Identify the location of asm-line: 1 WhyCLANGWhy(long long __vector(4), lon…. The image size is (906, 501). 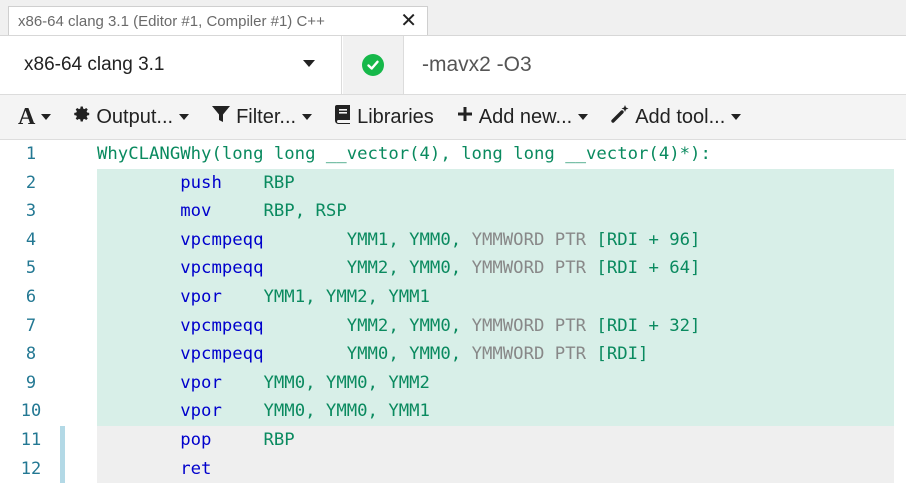
(453, 154).